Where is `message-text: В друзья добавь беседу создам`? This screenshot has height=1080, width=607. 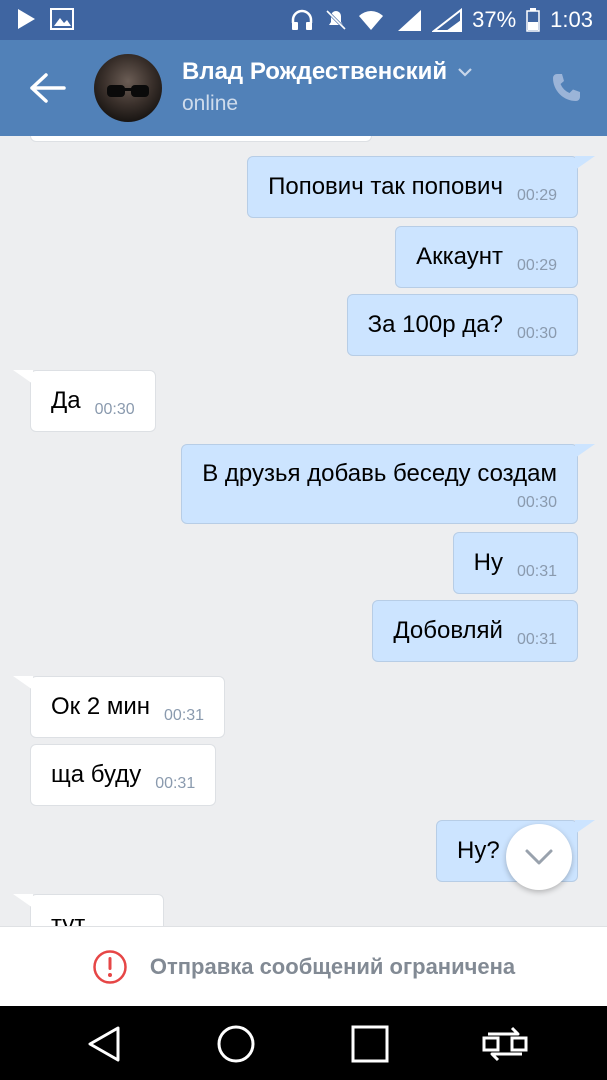
message-text: В друзья добавь беседу создам is located at coordinates (379, 473).